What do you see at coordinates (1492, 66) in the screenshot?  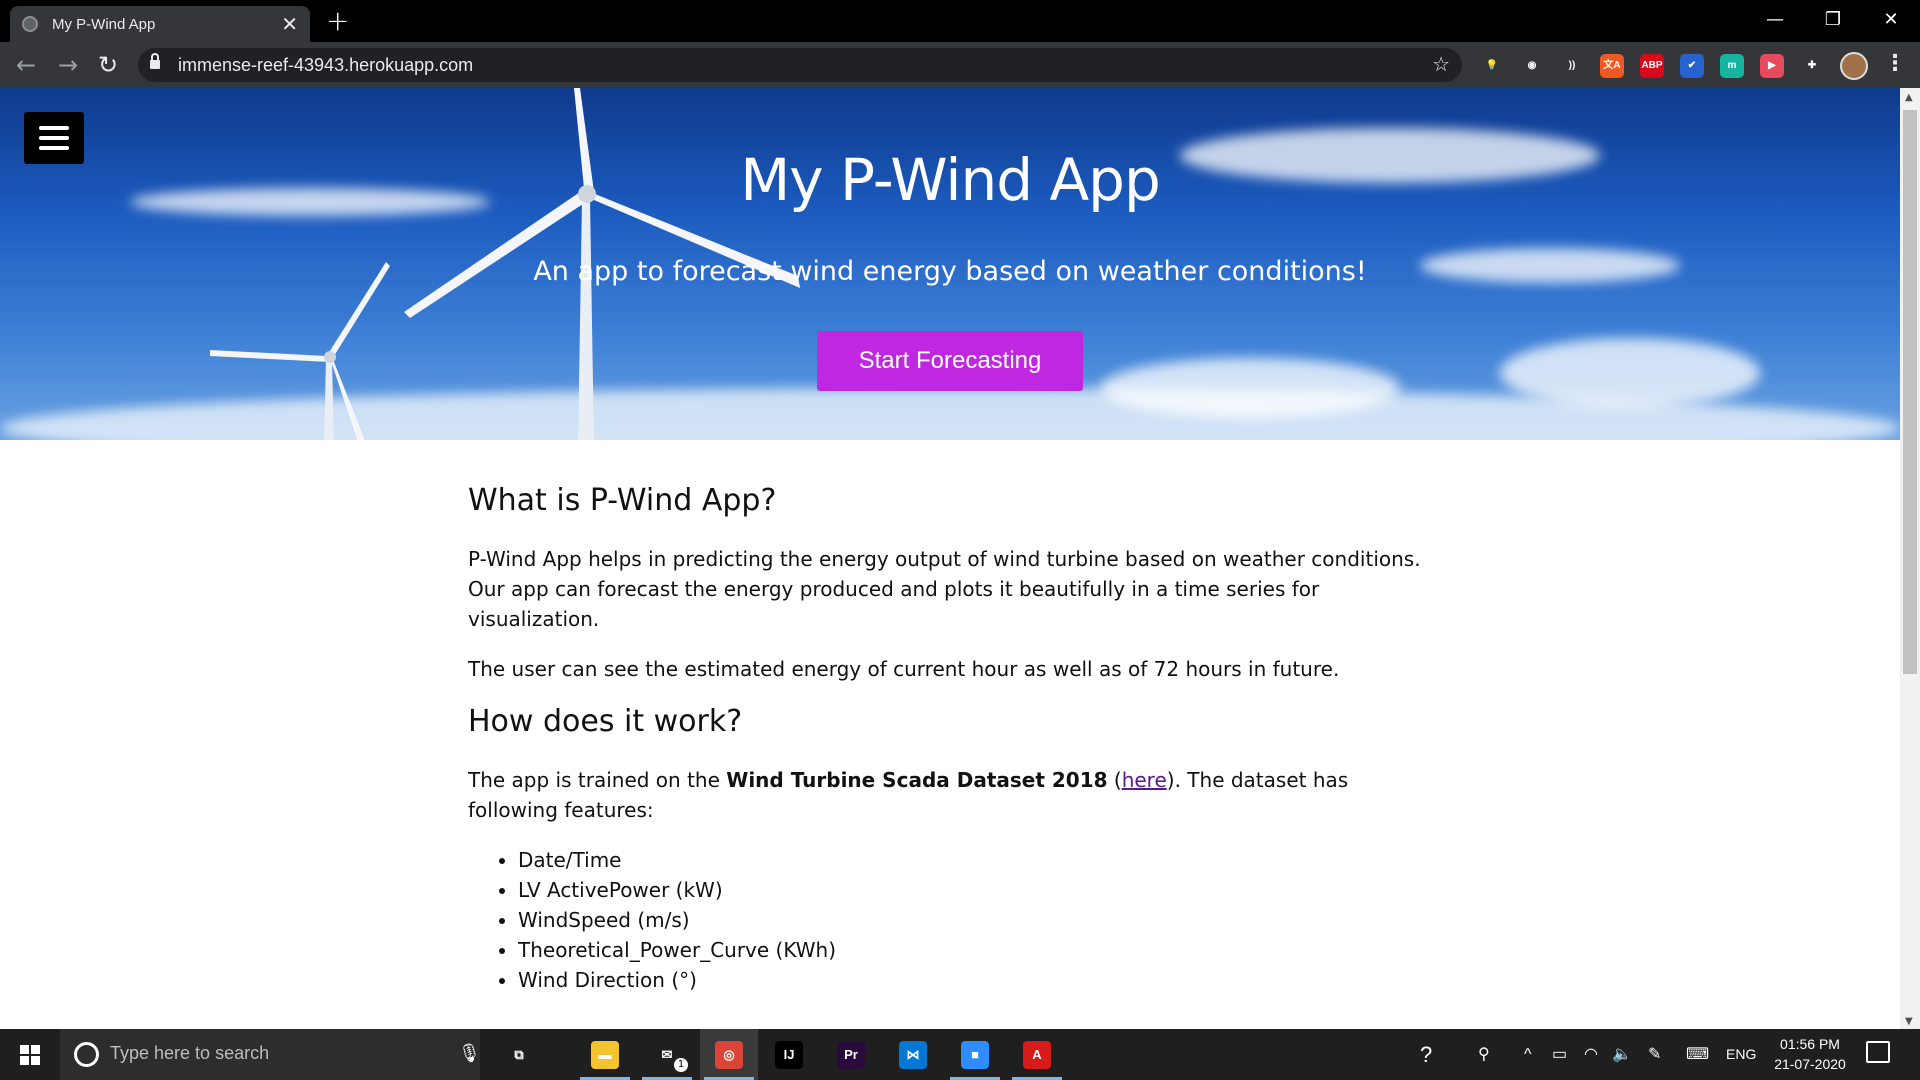 I see `bulb-extension-icon: 💡` at bounding box center [1492, 66].